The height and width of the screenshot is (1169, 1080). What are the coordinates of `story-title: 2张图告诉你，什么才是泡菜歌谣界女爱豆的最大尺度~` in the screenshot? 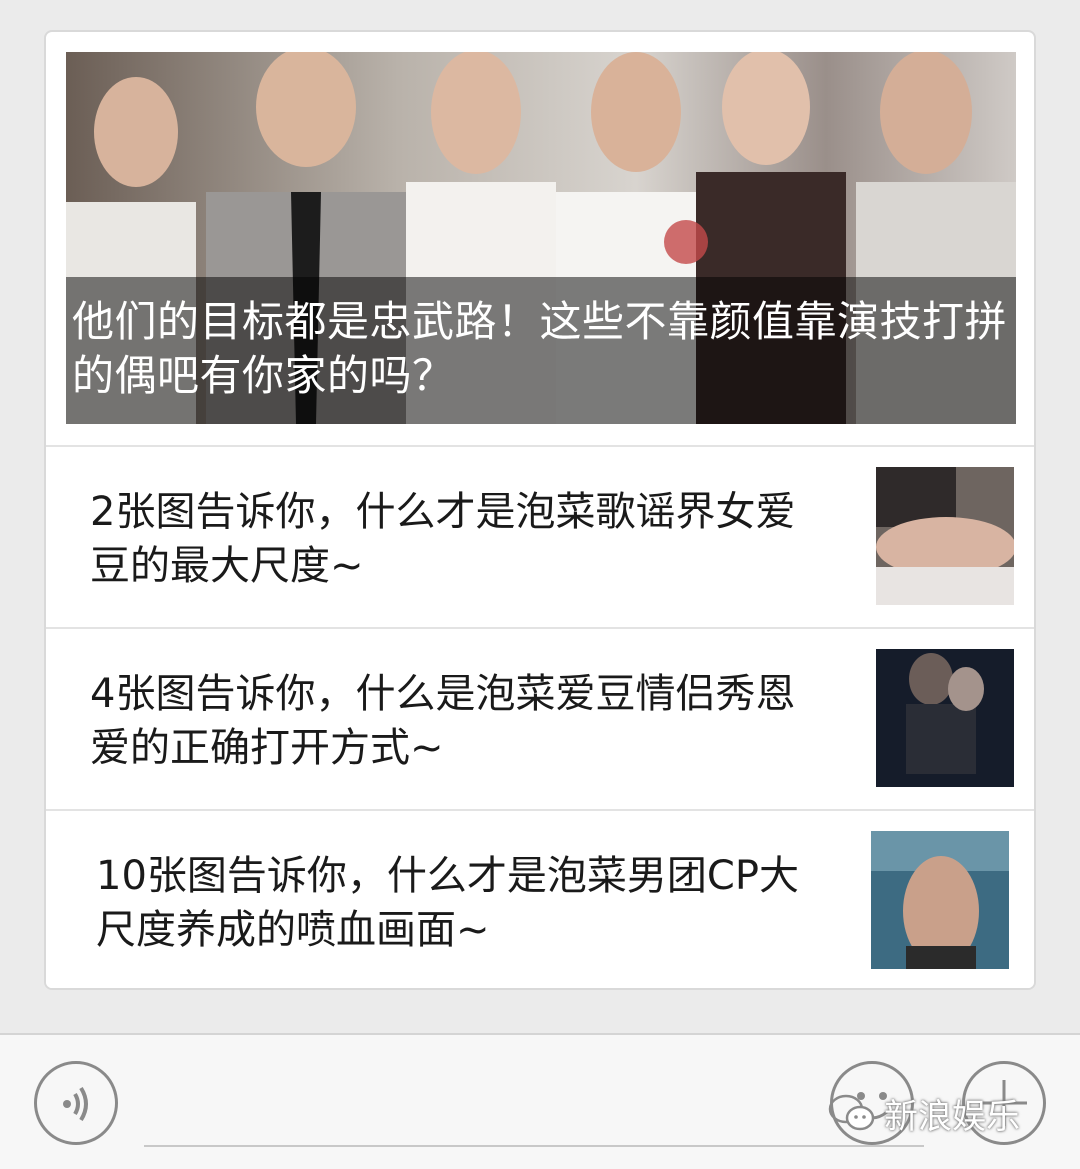 It's located at (443, 539).